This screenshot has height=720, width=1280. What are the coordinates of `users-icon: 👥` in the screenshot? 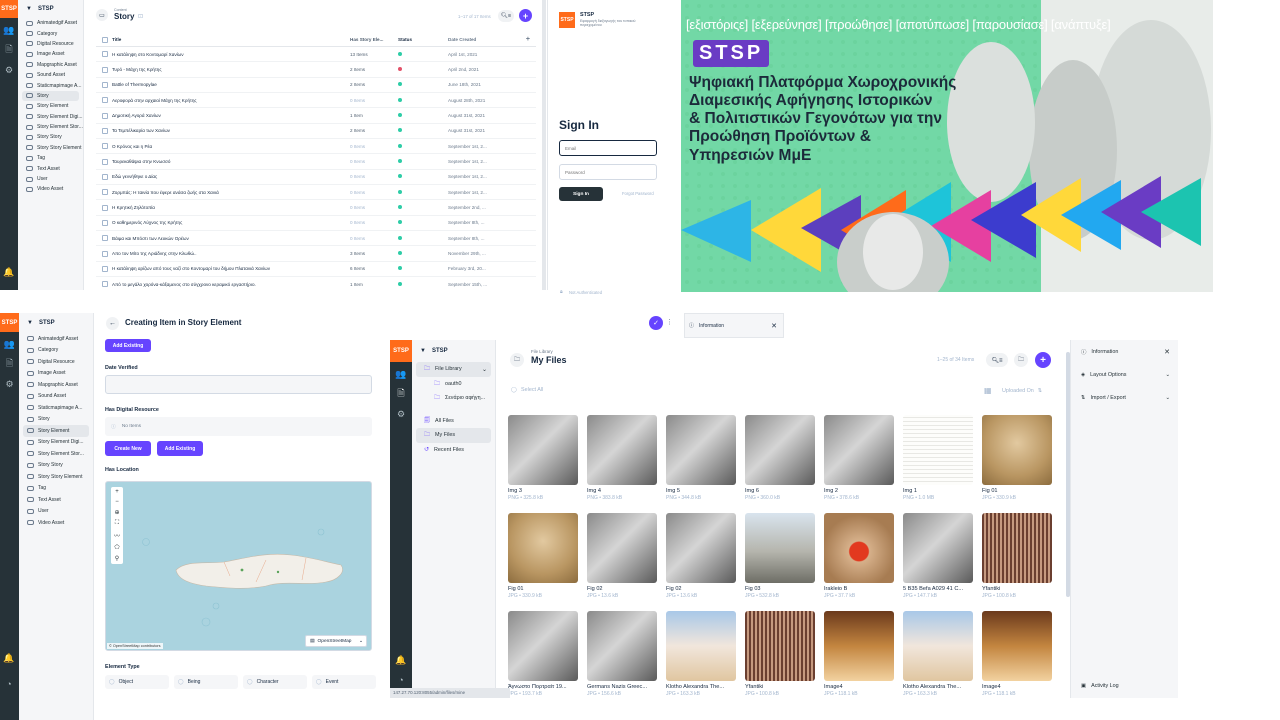 It's located at (9, 30).